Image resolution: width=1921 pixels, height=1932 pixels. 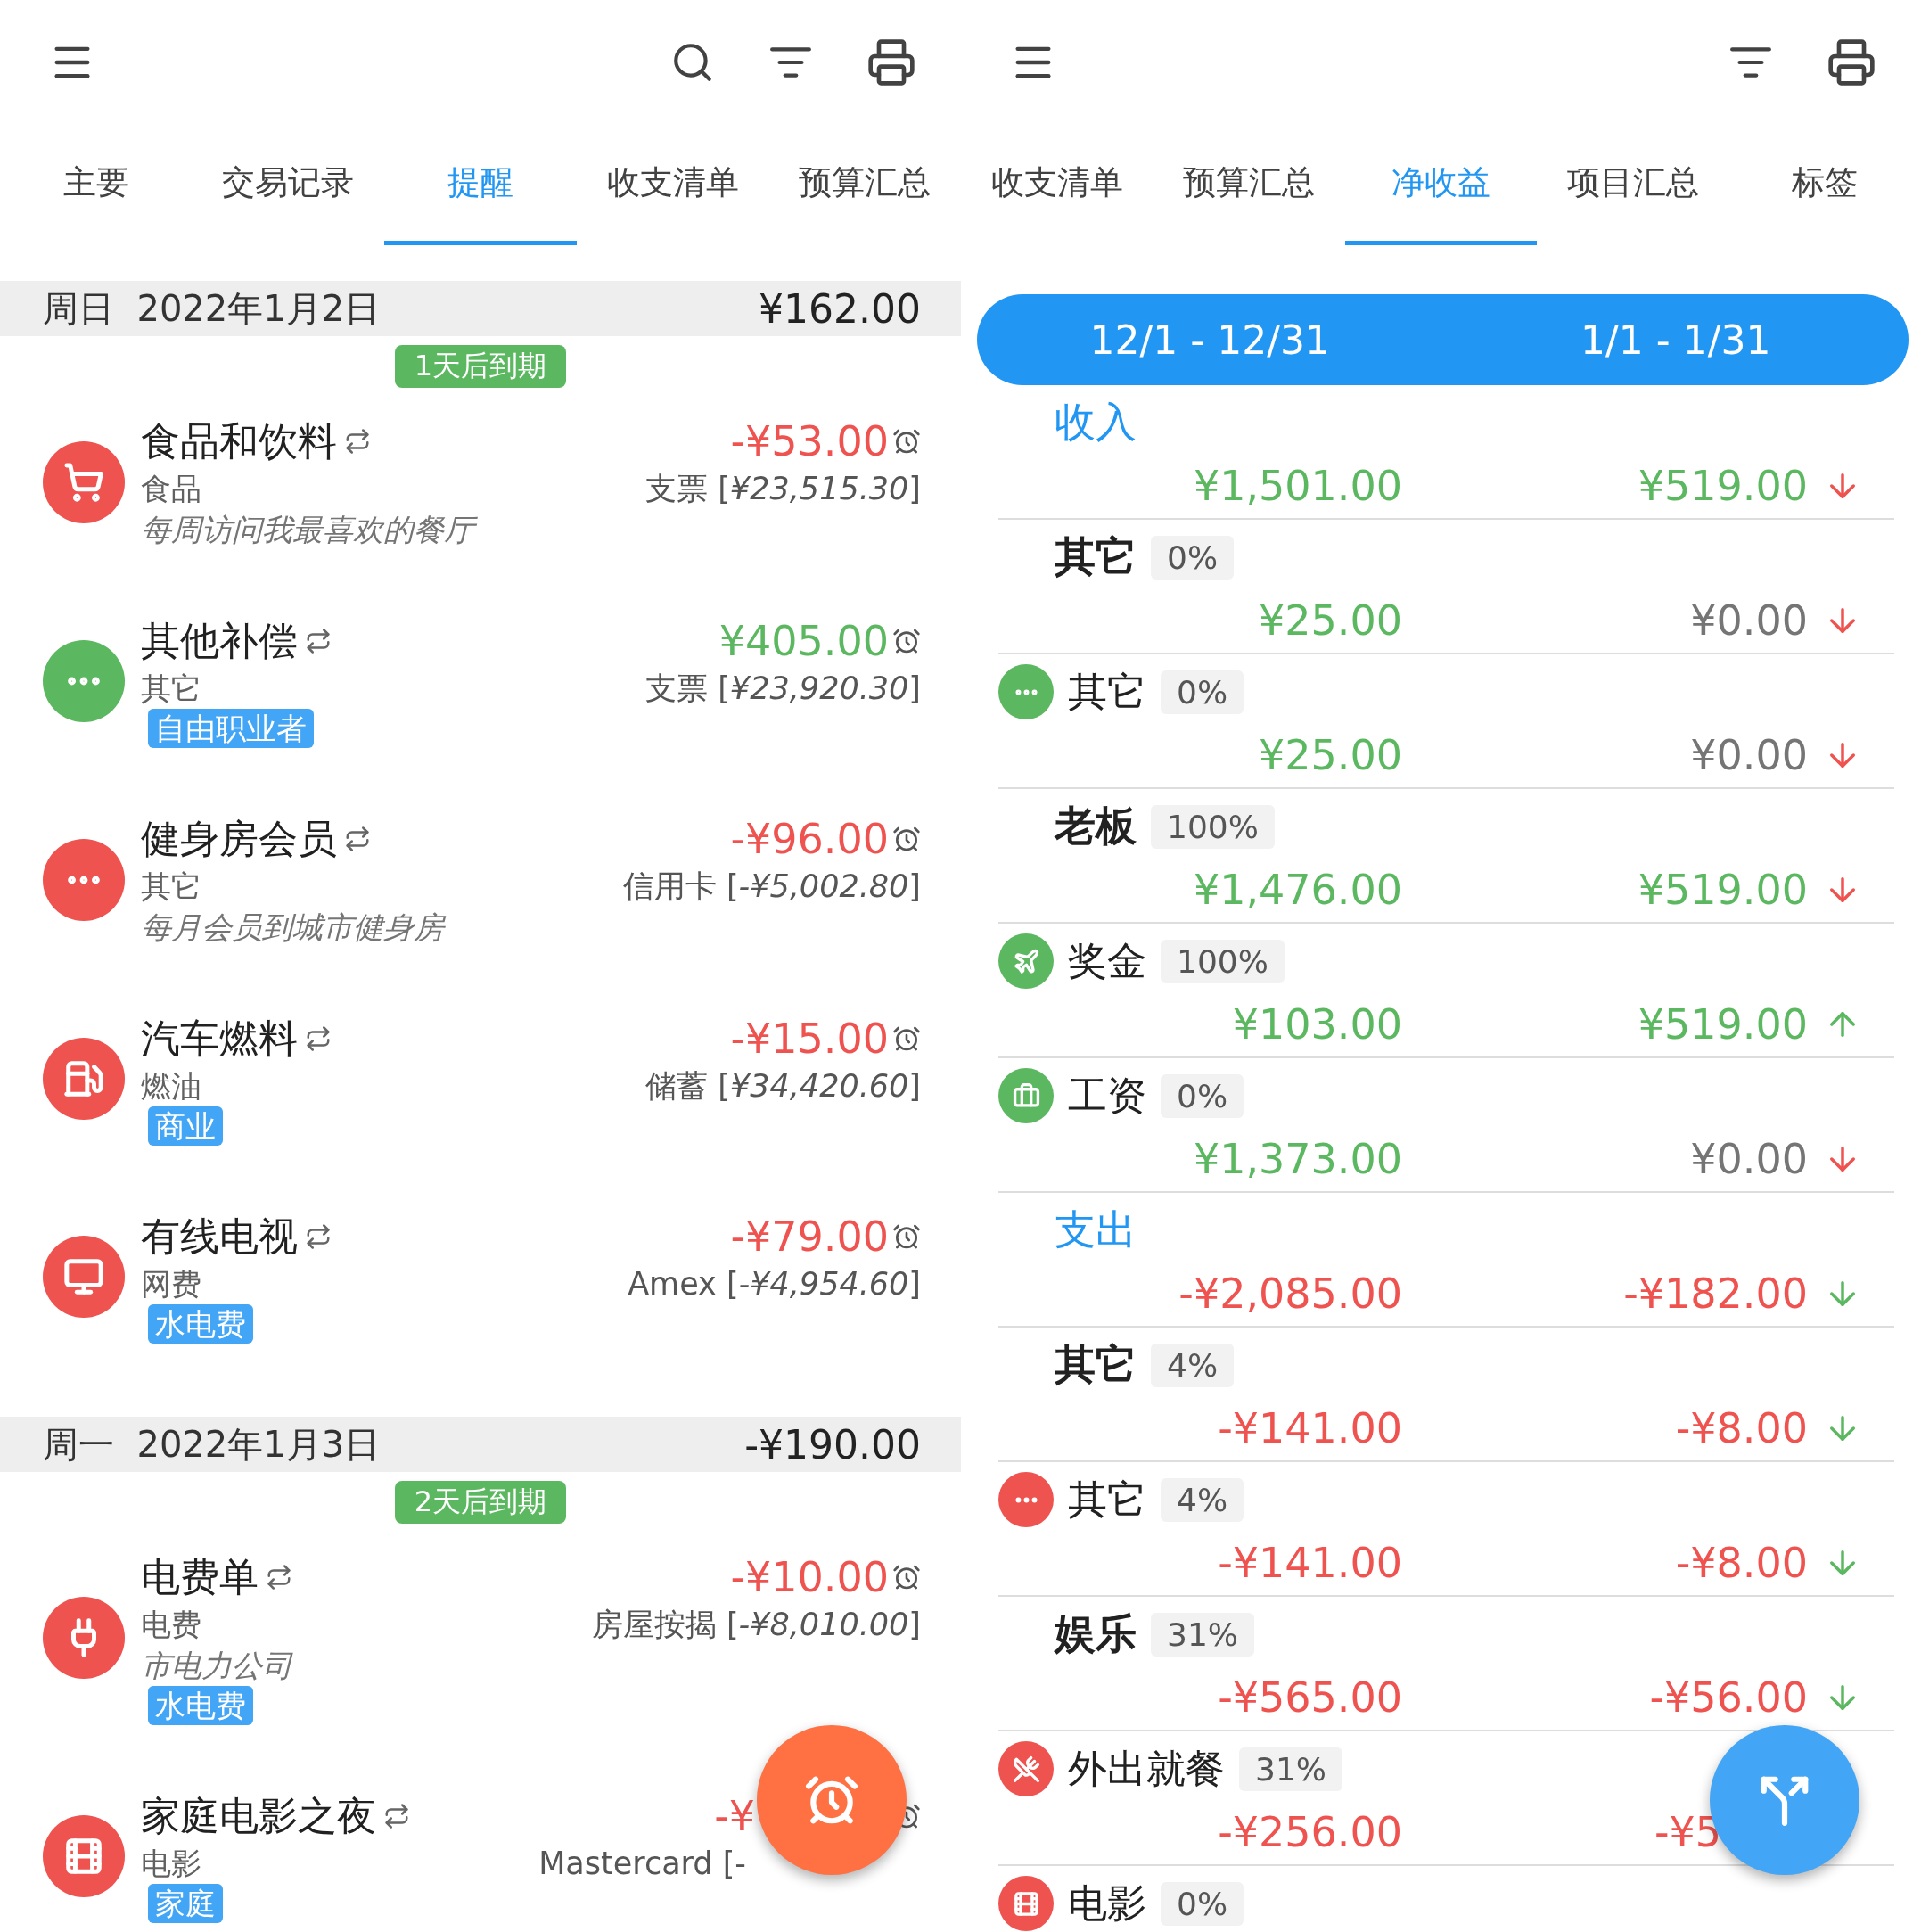 What do you see at coordinates (219, 1237) in the screenshot?
I see `reminder-title: 有线电视` at bounding box center [219, 1237].